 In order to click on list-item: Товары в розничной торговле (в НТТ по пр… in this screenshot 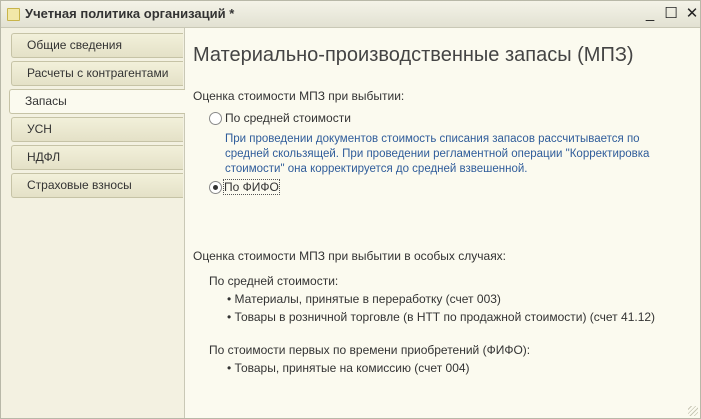, I will do `click(441, 317)`.